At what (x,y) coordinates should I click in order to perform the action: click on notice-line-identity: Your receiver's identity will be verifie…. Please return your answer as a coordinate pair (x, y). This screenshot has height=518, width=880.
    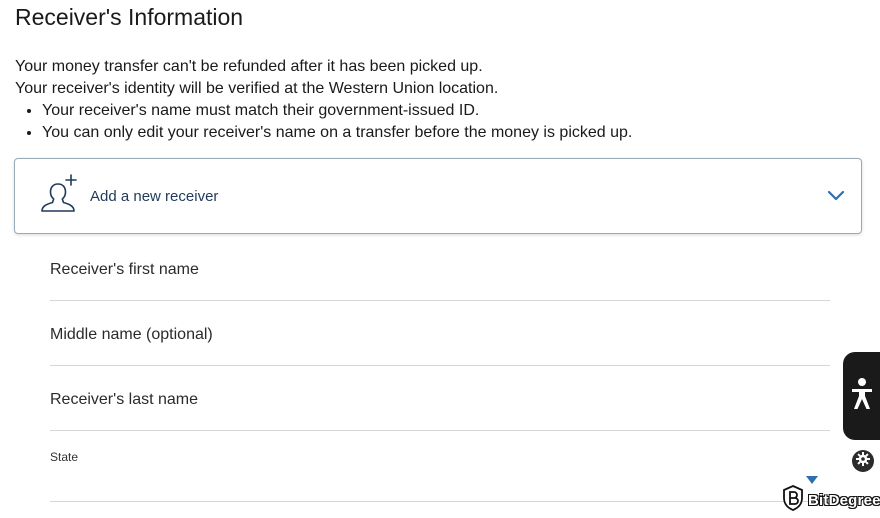
    Looking at the image, I should click on (257, 88).